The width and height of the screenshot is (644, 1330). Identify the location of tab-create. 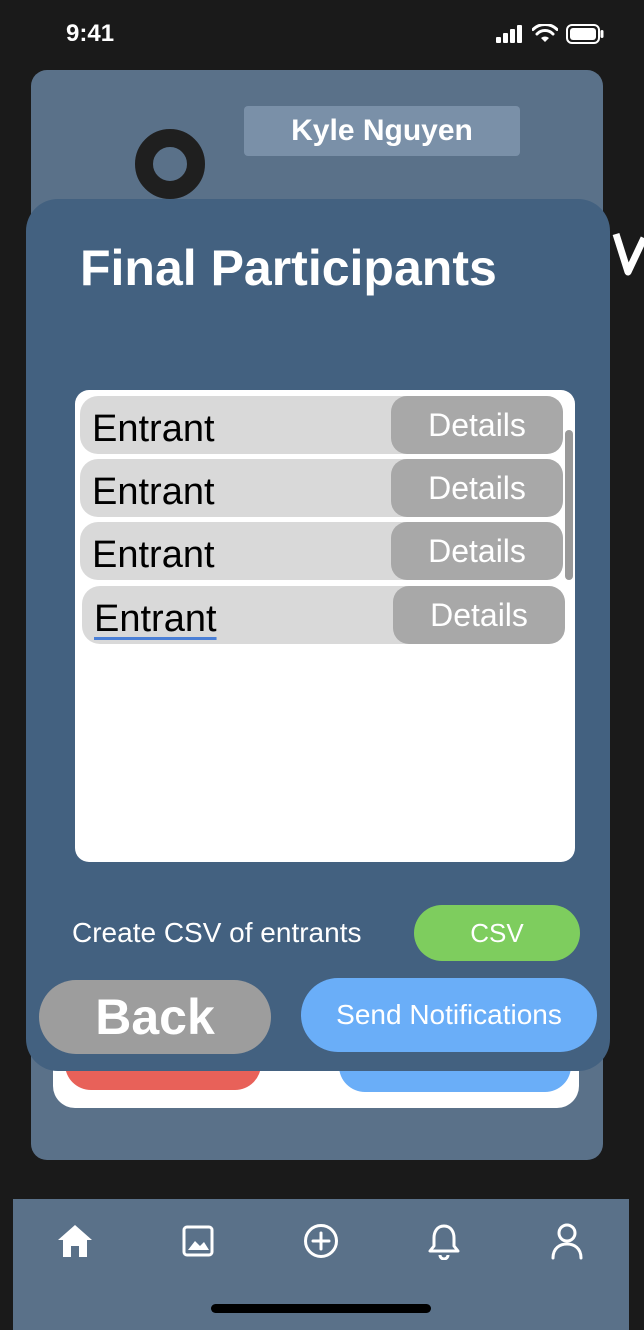
(321, 1241).